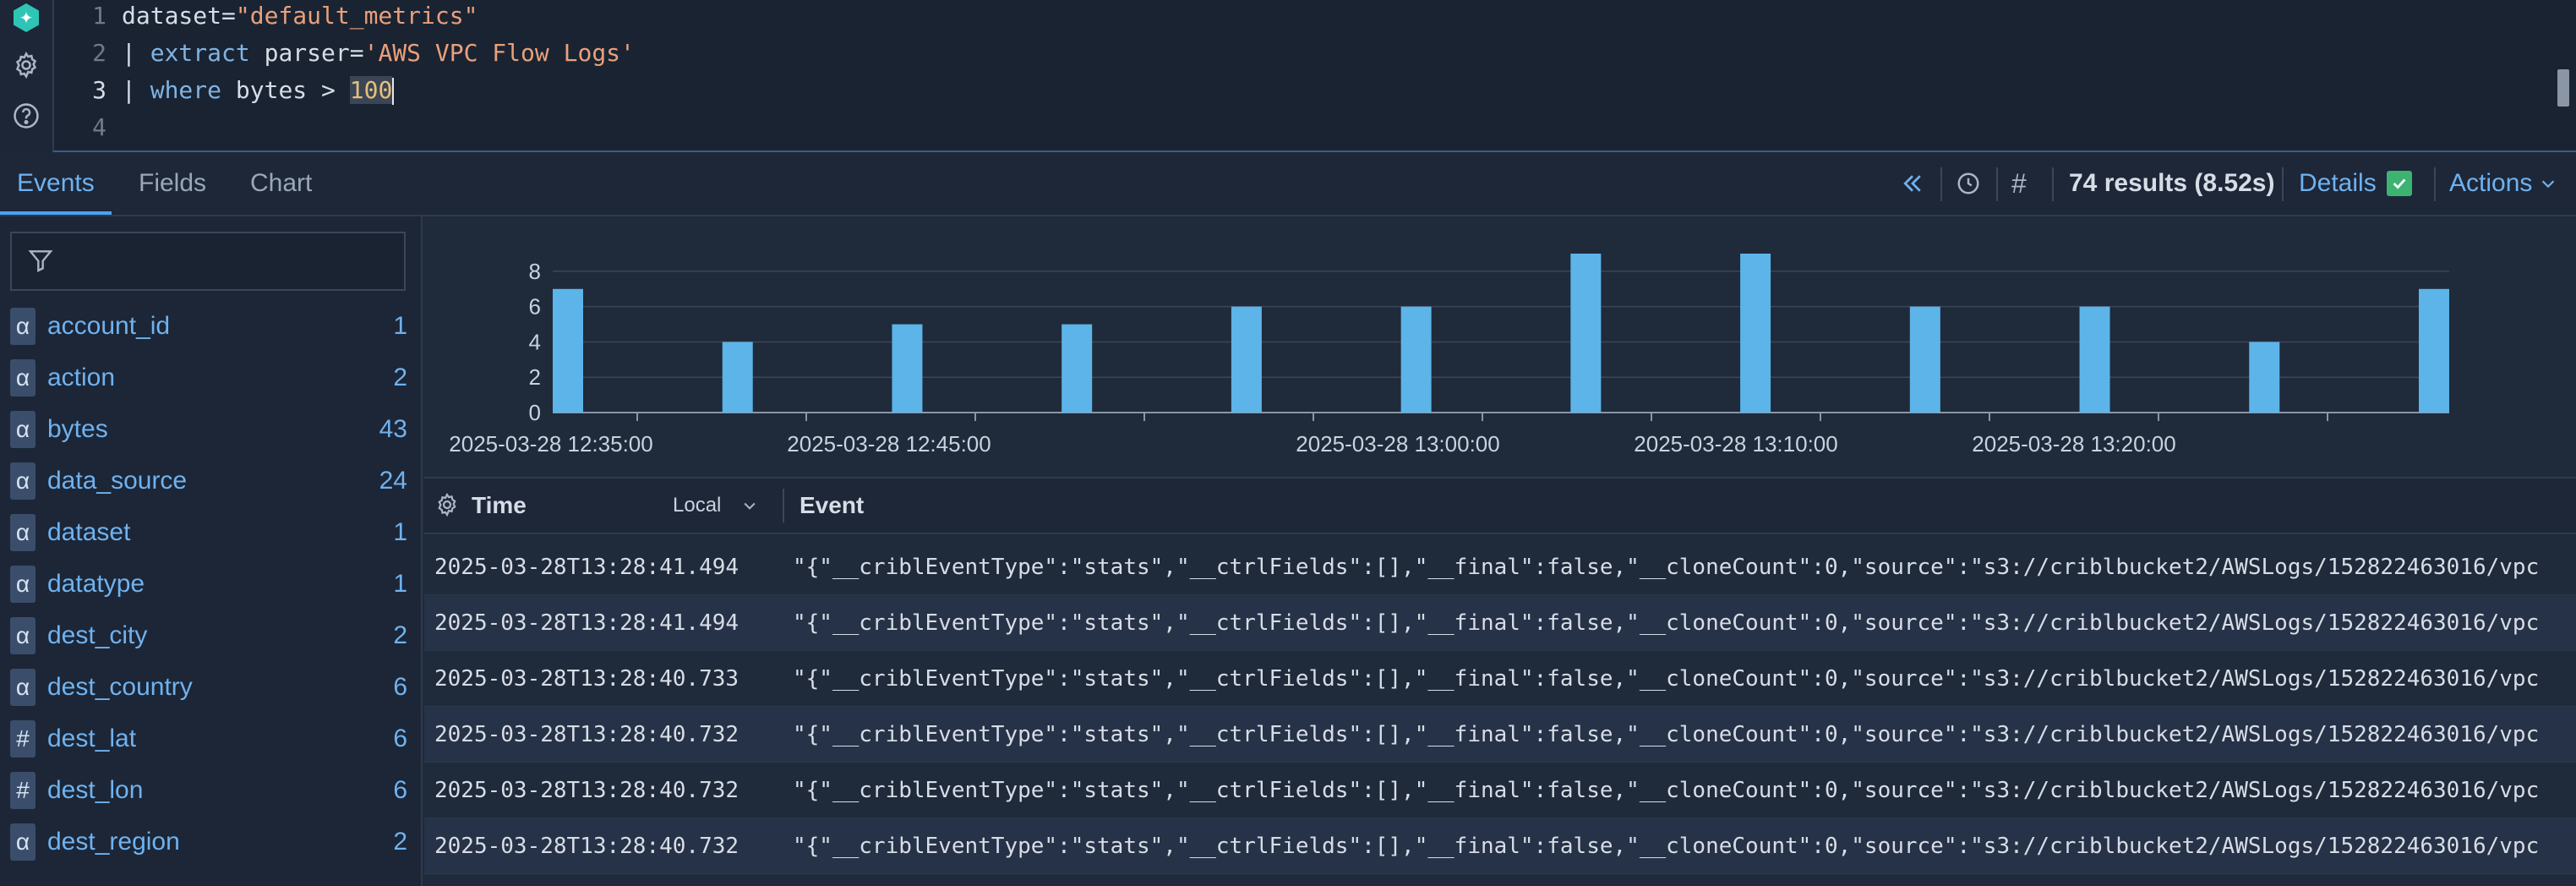 The image size is (2576, 886). Describe the element at coordinates (77, 429) in the screenshot. I see `field-name: bytes` at that location.